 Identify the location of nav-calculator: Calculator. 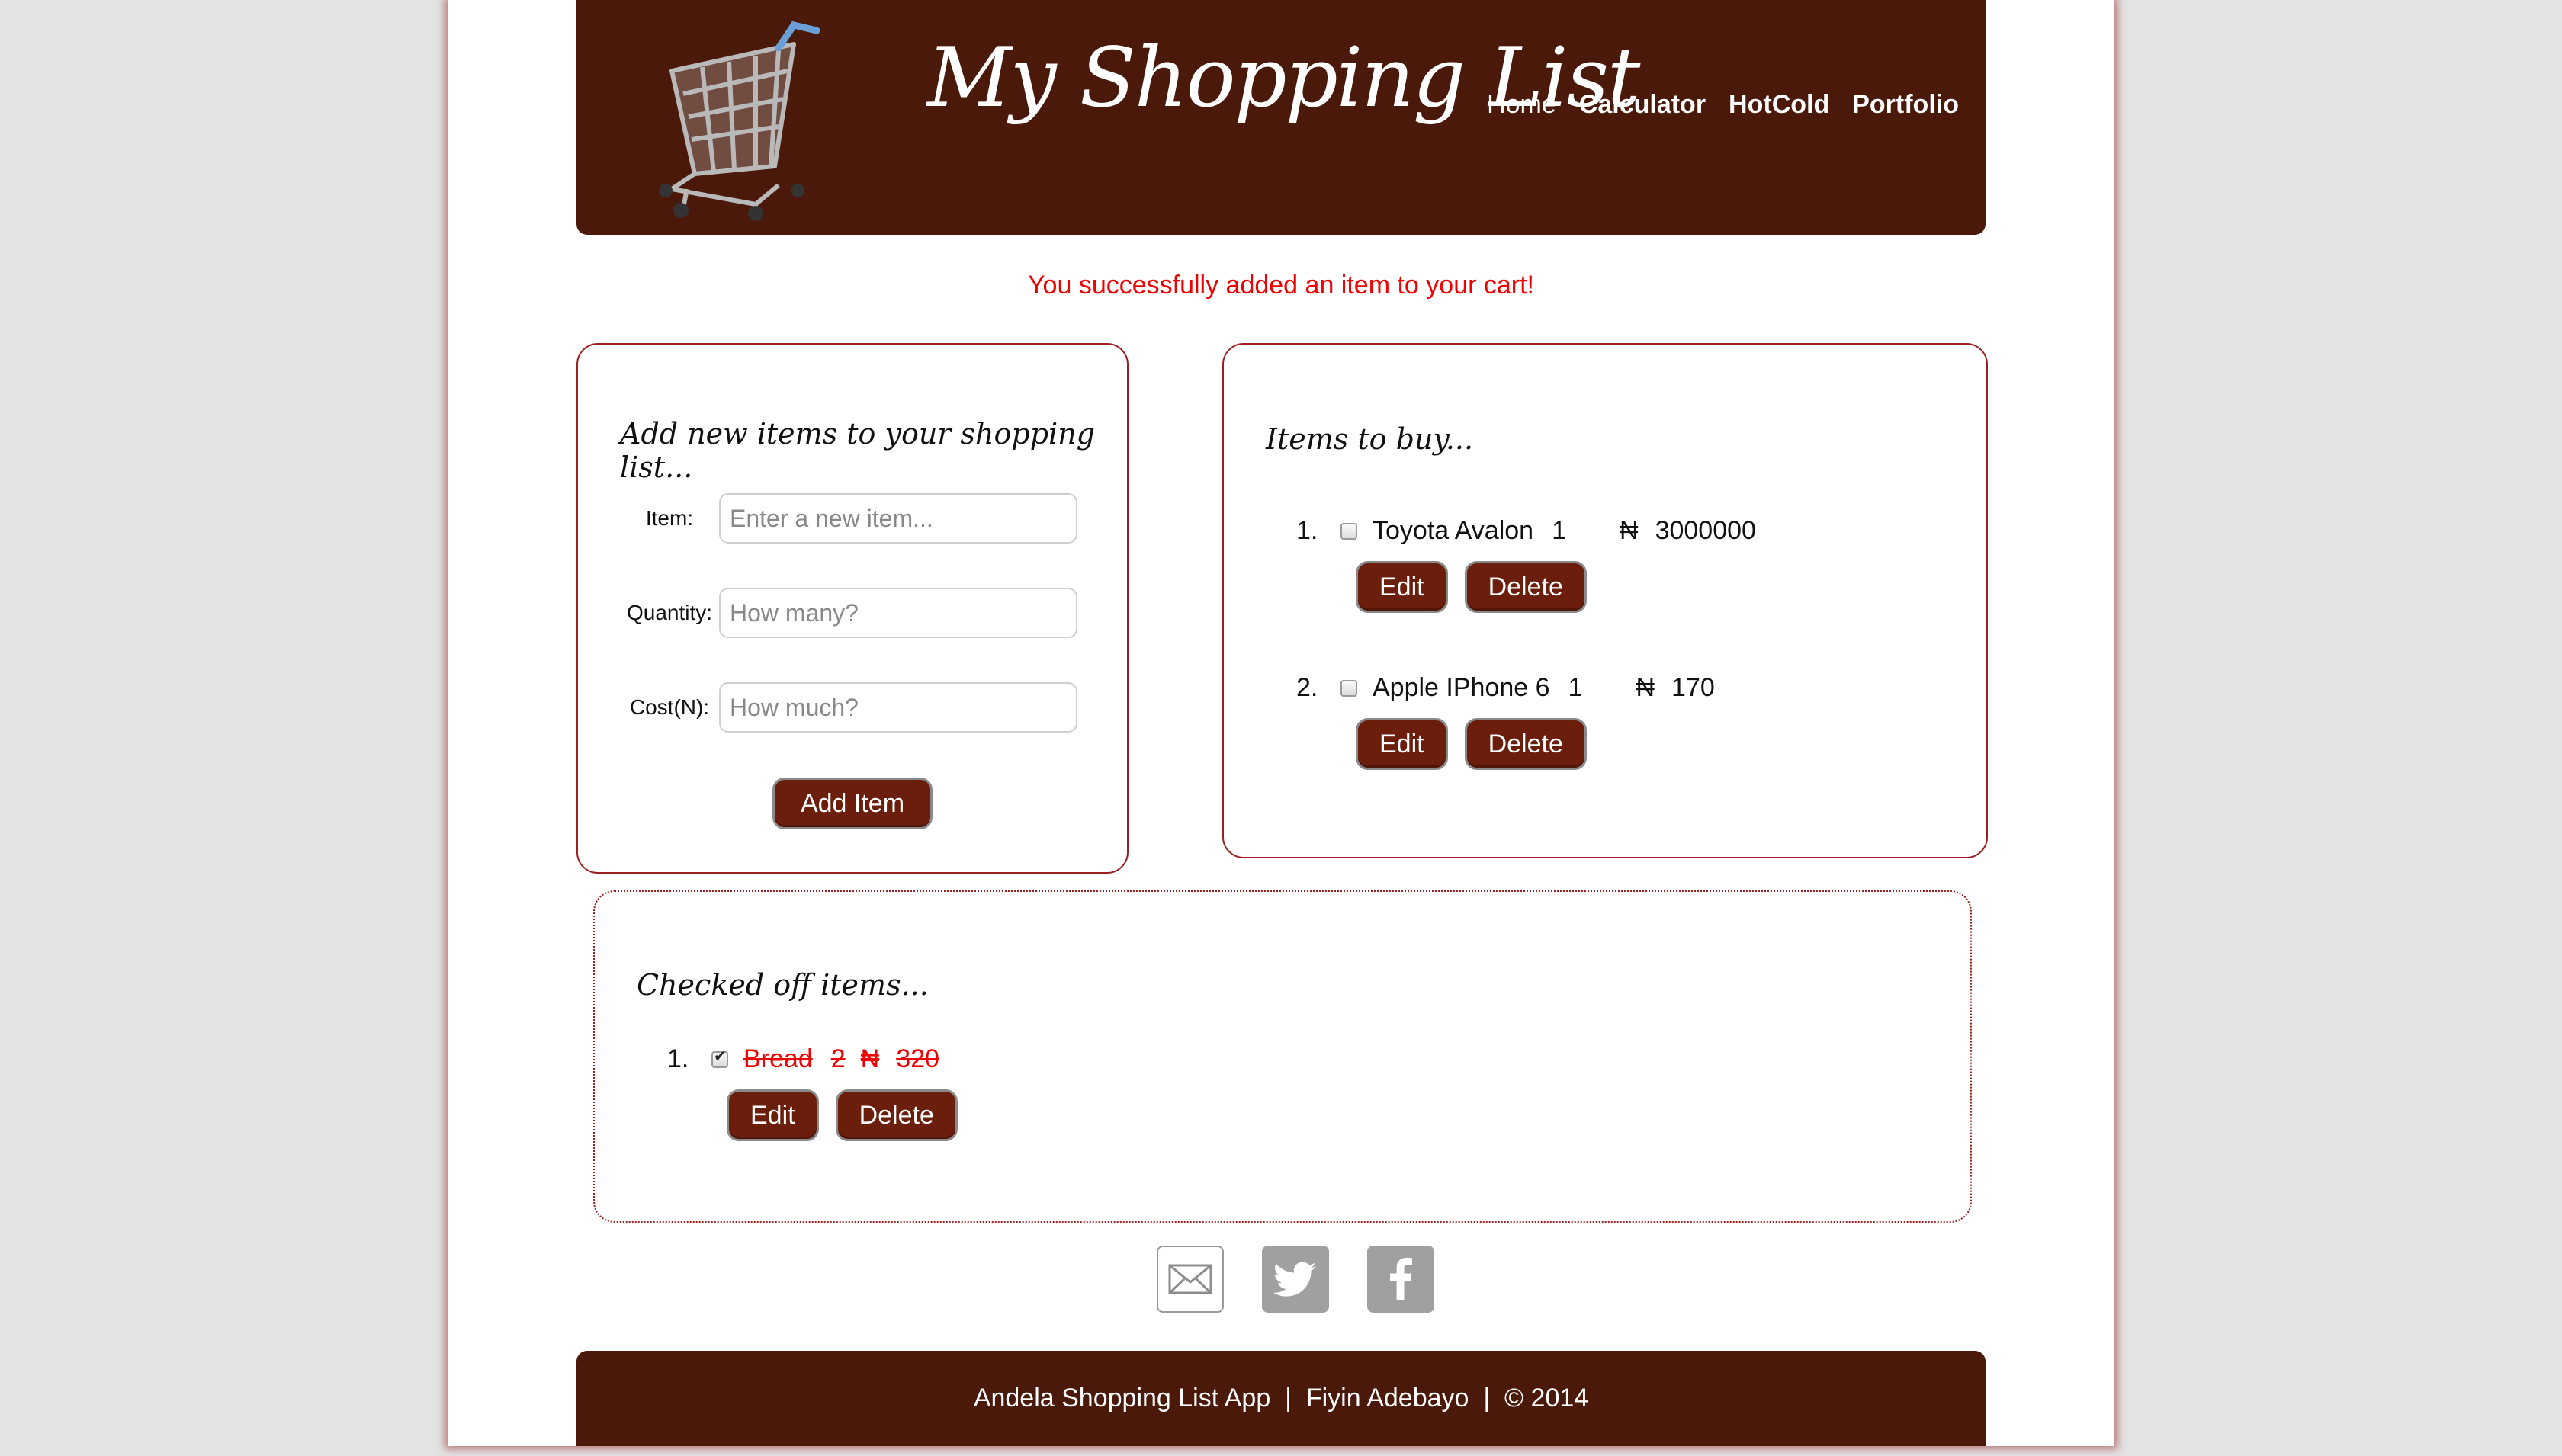
(1642, 105).